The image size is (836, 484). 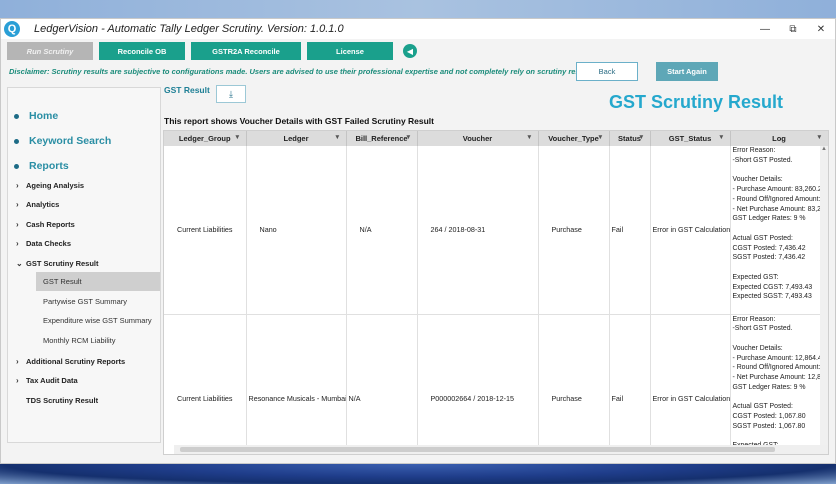 I want to click on sidebar-item-label: Tax Audit Data, so click(x=52, y=380).